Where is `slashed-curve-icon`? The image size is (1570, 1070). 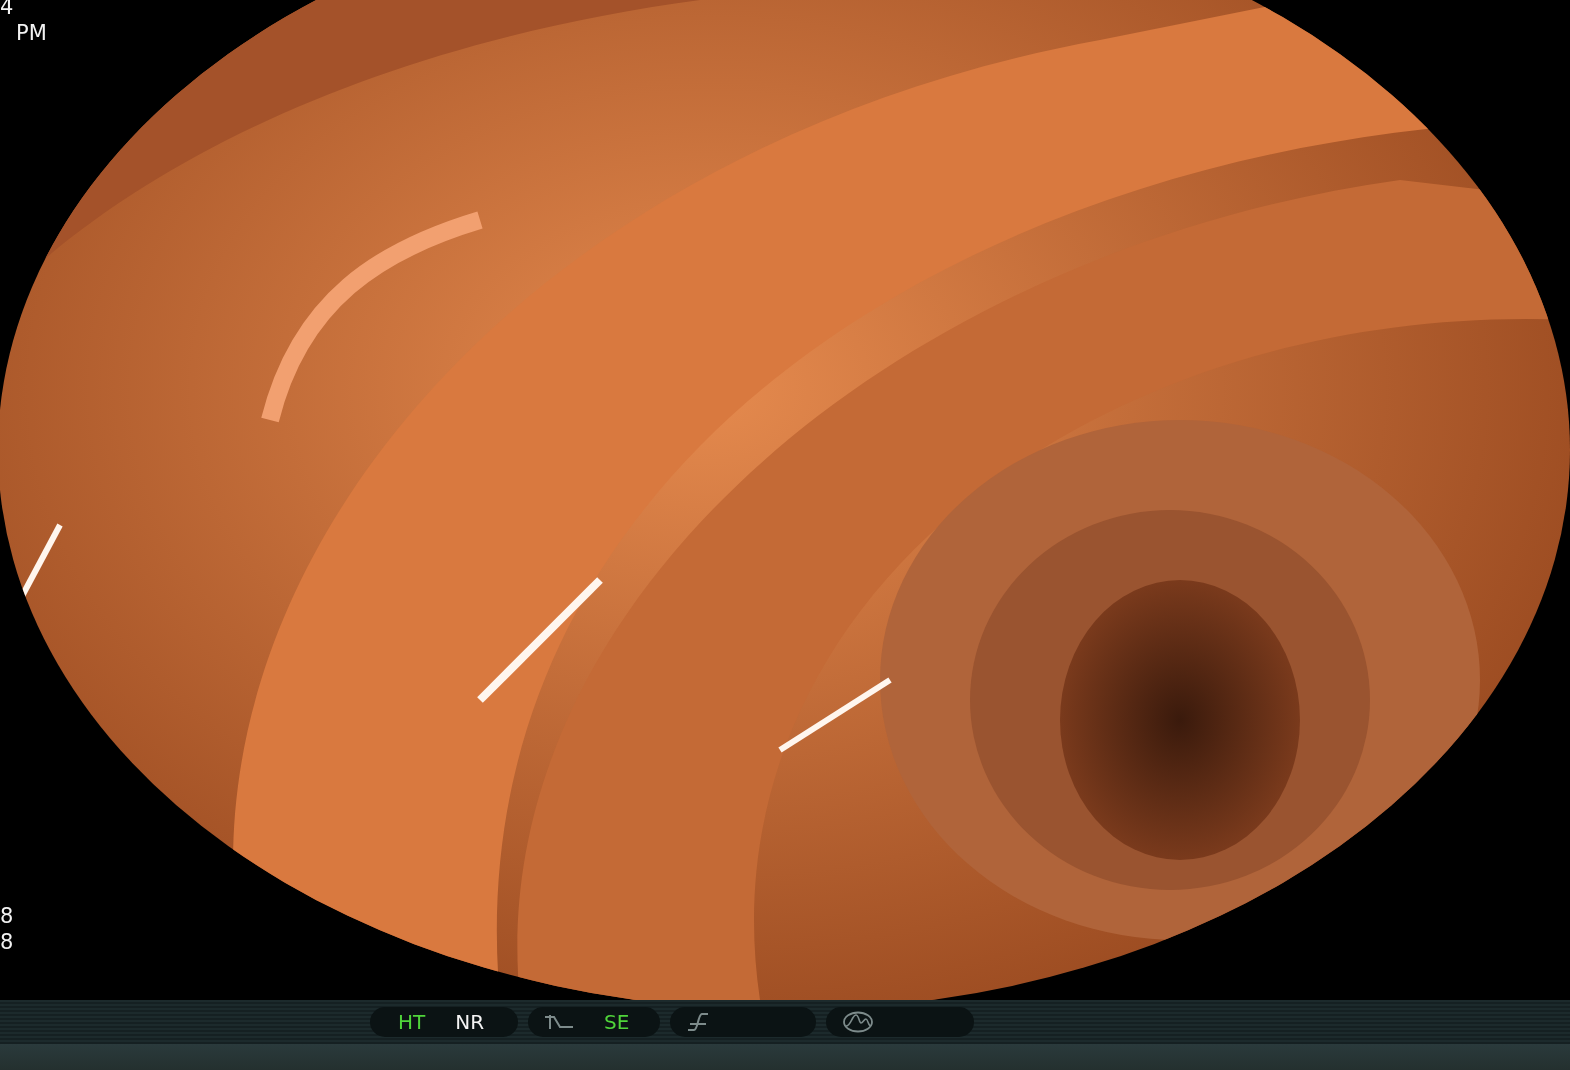 slashed-curve-icon is located at coordinates (698, 1022).